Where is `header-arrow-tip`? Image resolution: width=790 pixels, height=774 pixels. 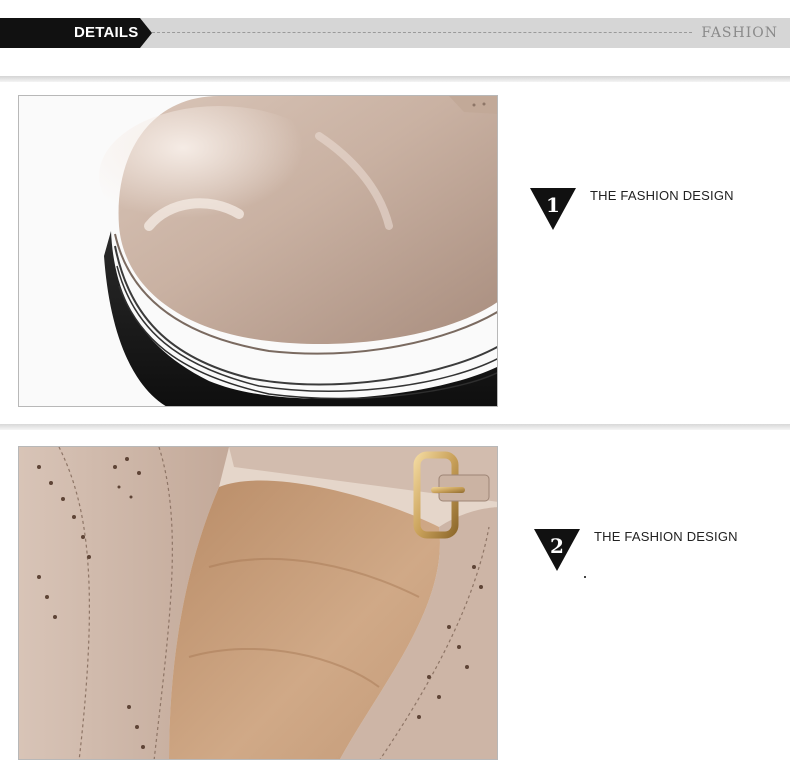 header-arrow-tip is located at coordinates (146, 33).